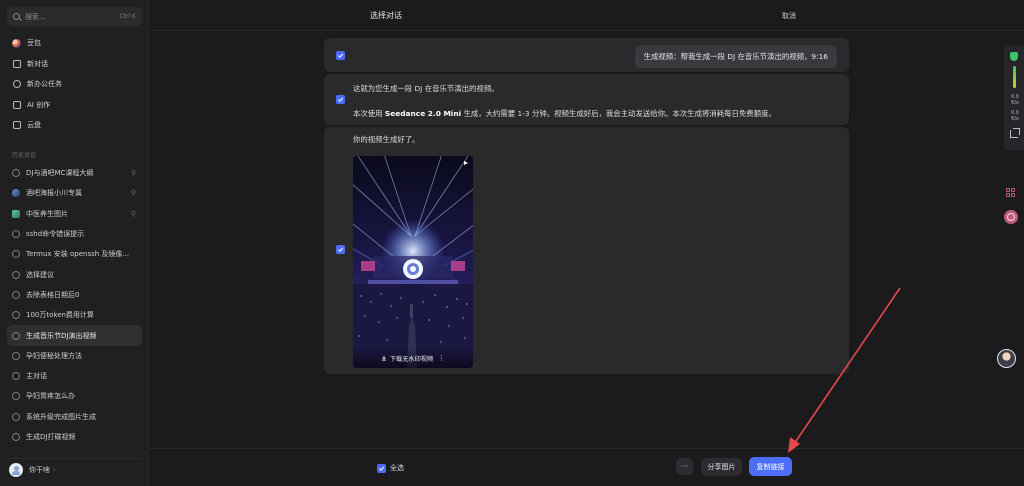 The height and width of the screenshot is (486, 1024). What do you see at coordinates (60, 173) in the screenshot?
I see `history-item-label: DJ与酒吧MC课程大纲` at bounding box center [60, 173].